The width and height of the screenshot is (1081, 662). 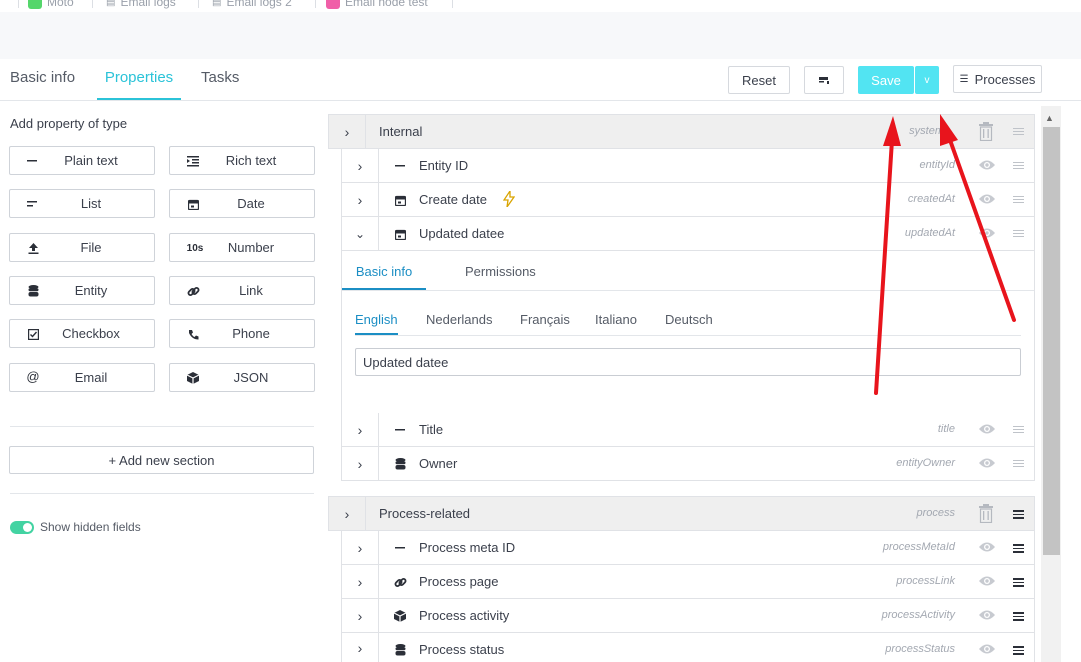 What do you see at coordinates (82, 333) in the screenshot?
I see `add-checkbox-button: Checkbox` at bounding box center [82, 333].